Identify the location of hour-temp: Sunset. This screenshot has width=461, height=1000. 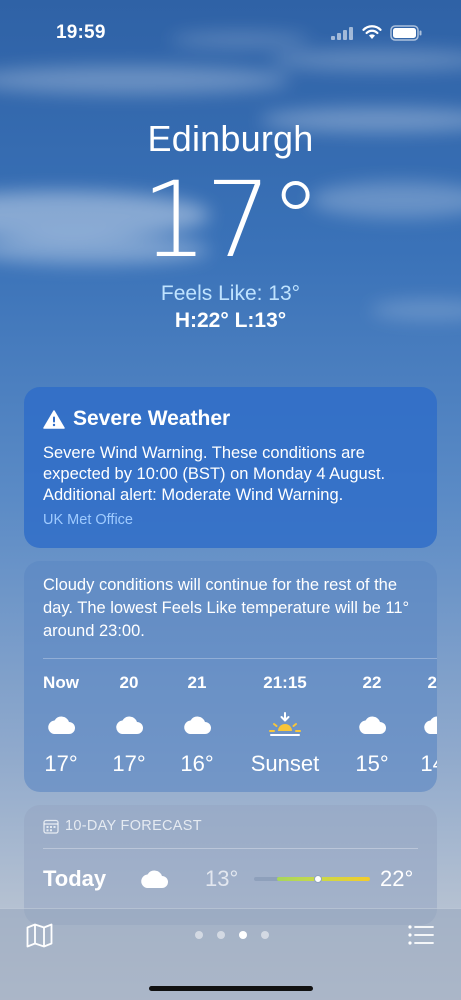
(285, 763).